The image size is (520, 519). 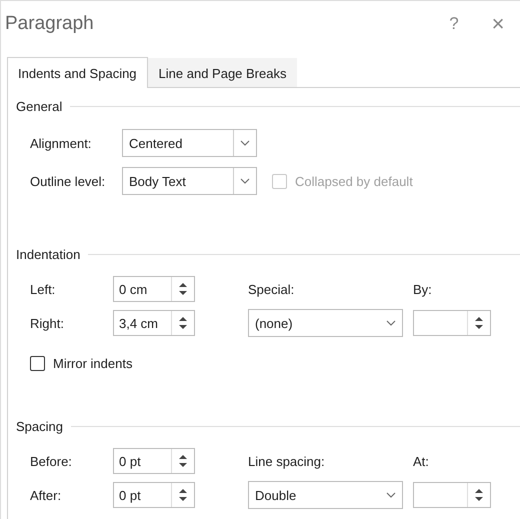 I want to click on right-indent-spinner: 3,4 cm, so click(x=154, y=323).